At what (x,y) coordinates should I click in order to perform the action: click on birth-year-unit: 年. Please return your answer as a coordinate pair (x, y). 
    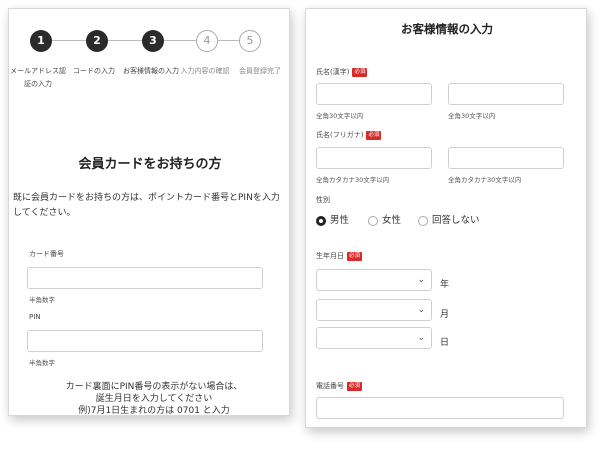
    Looking at the image, I should click on (445, 285).